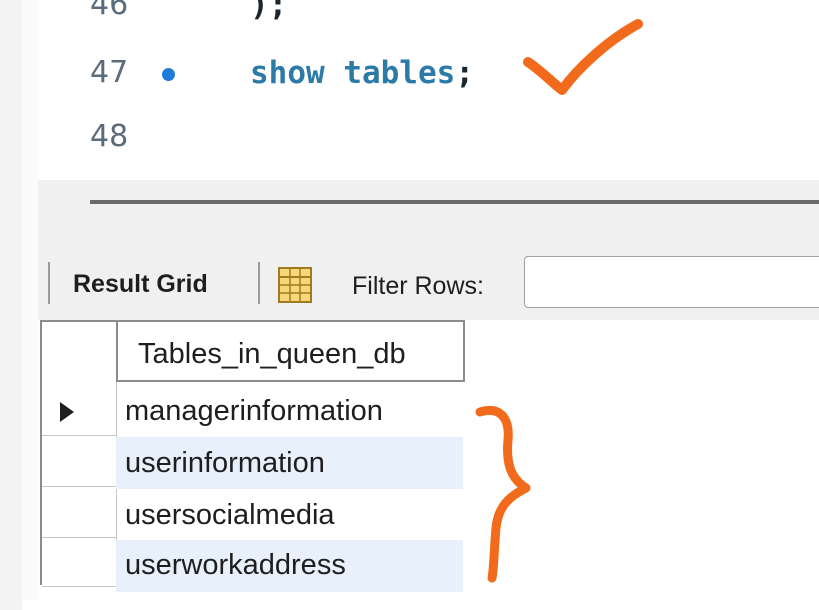 This screenshot has height=610, width=819. I want to click on line-number: 47, so click(109, 72).